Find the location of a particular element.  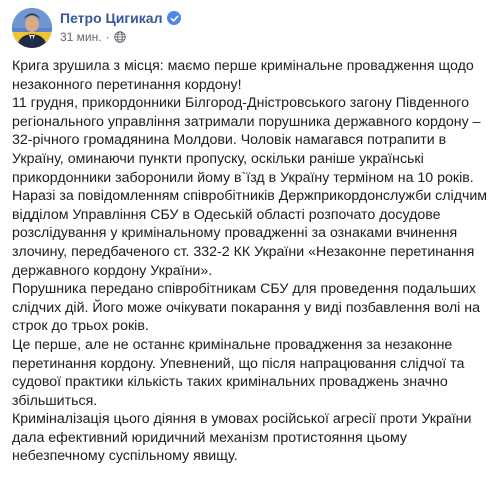

author-avatar is located at coordinates (32, 28).